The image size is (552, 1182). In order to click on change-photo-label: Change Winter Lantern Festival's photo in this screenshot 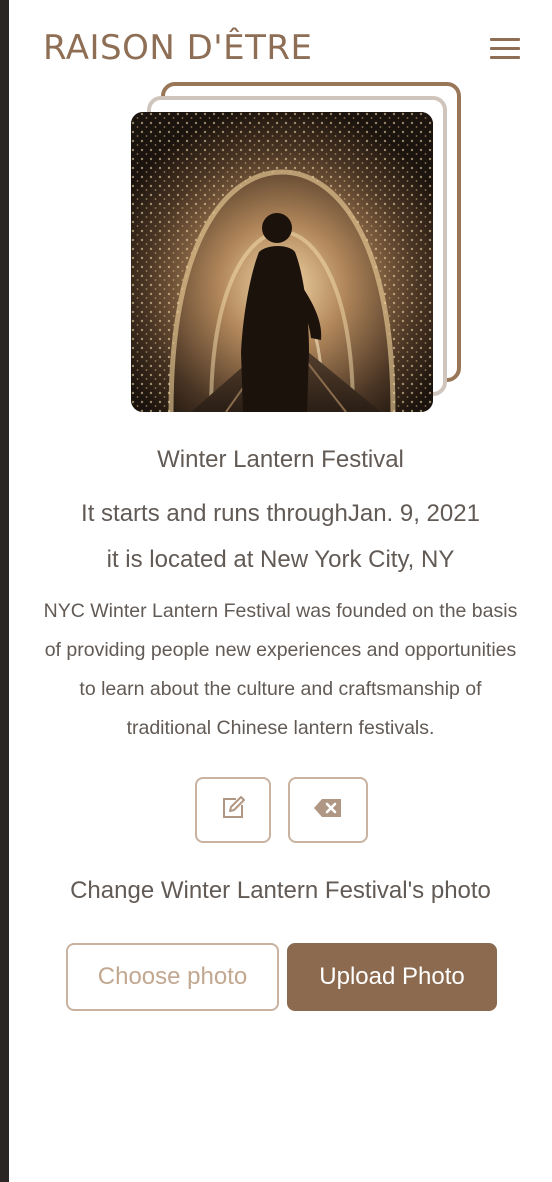, I will do `click(280, 890)`.